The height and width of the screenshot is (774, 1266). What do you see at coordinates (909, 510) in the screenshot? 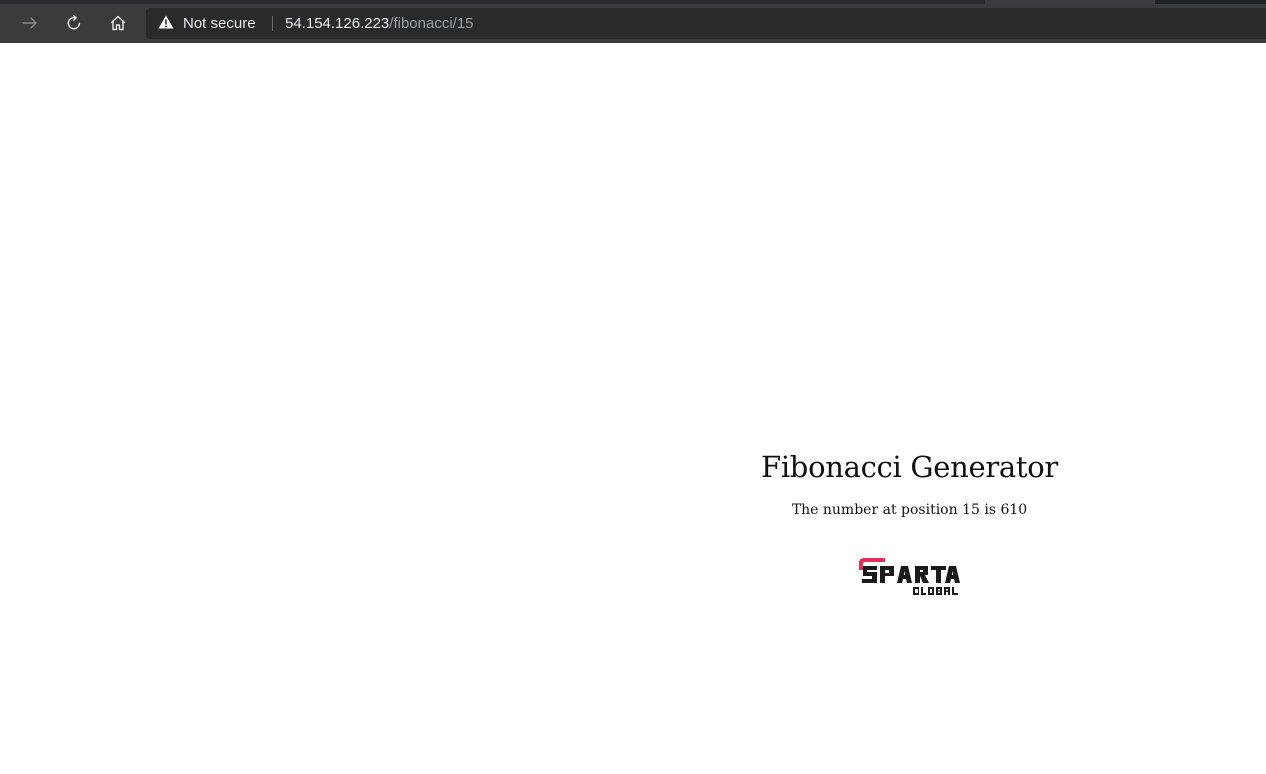
I see `fibonacci-result: The number at position 15 is 610` at bounding box center [909, 510].